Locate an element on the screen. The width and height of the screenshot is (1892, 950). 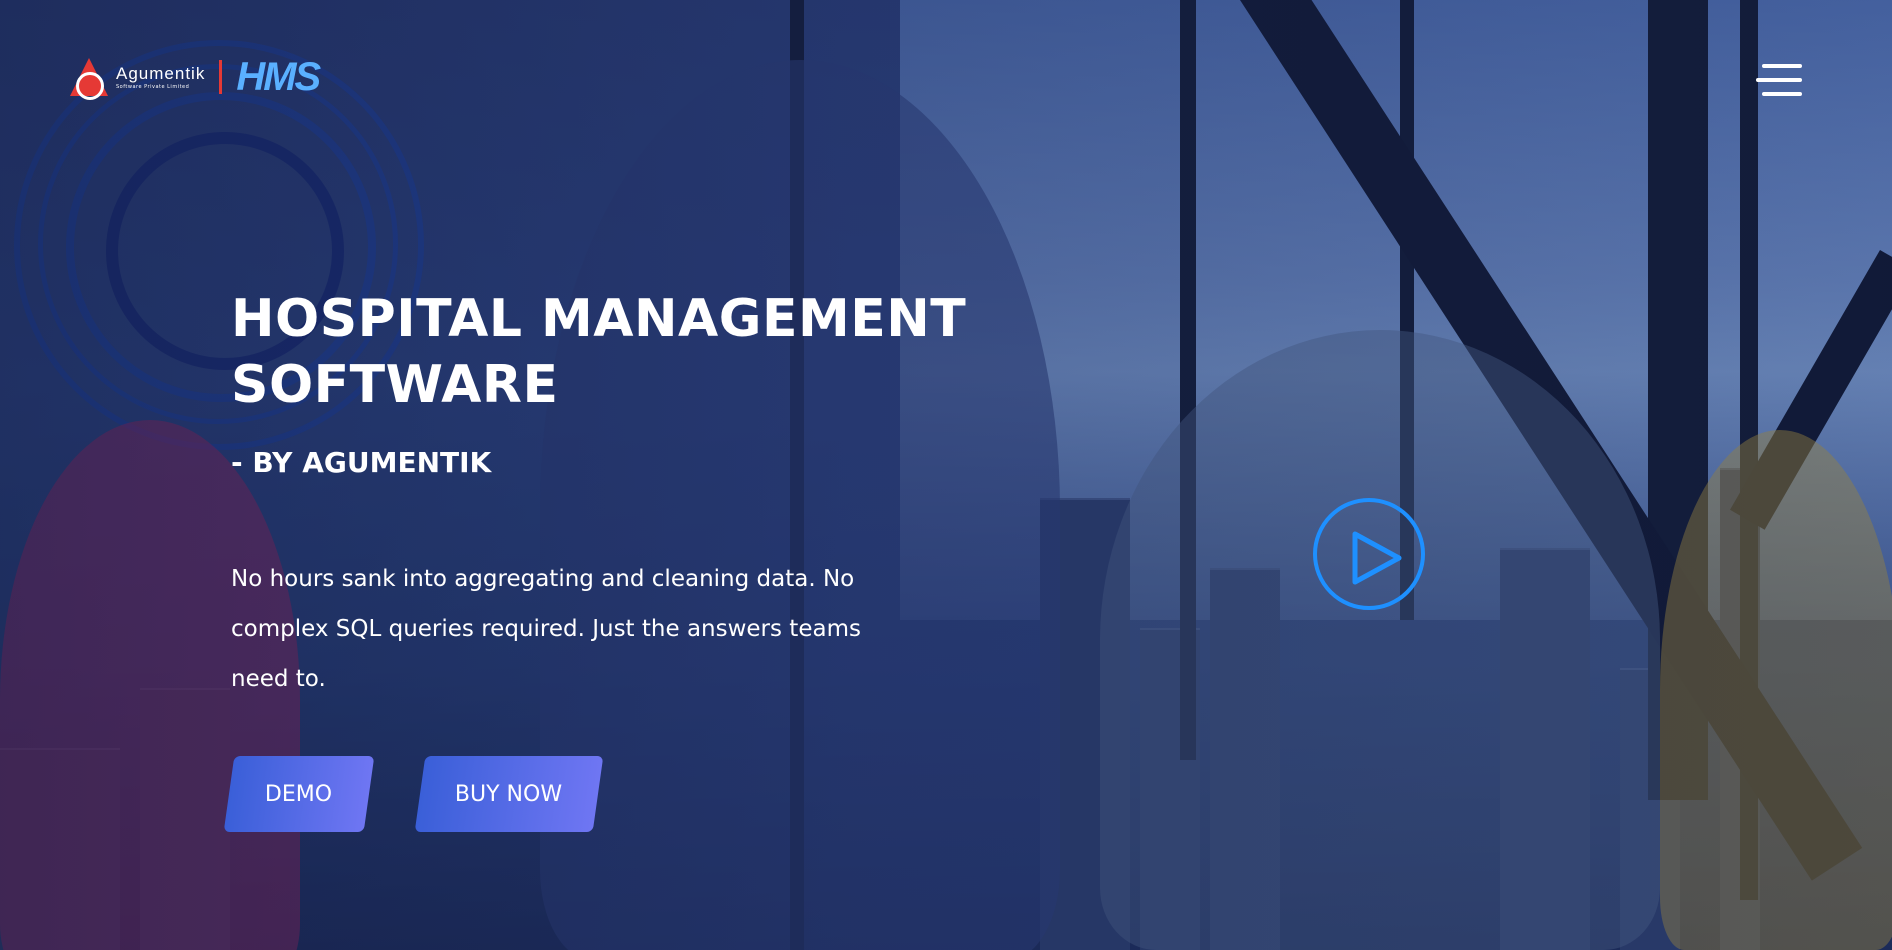
logo-text: Agumentik Software Private Limited is located at coordinates (160, 77).